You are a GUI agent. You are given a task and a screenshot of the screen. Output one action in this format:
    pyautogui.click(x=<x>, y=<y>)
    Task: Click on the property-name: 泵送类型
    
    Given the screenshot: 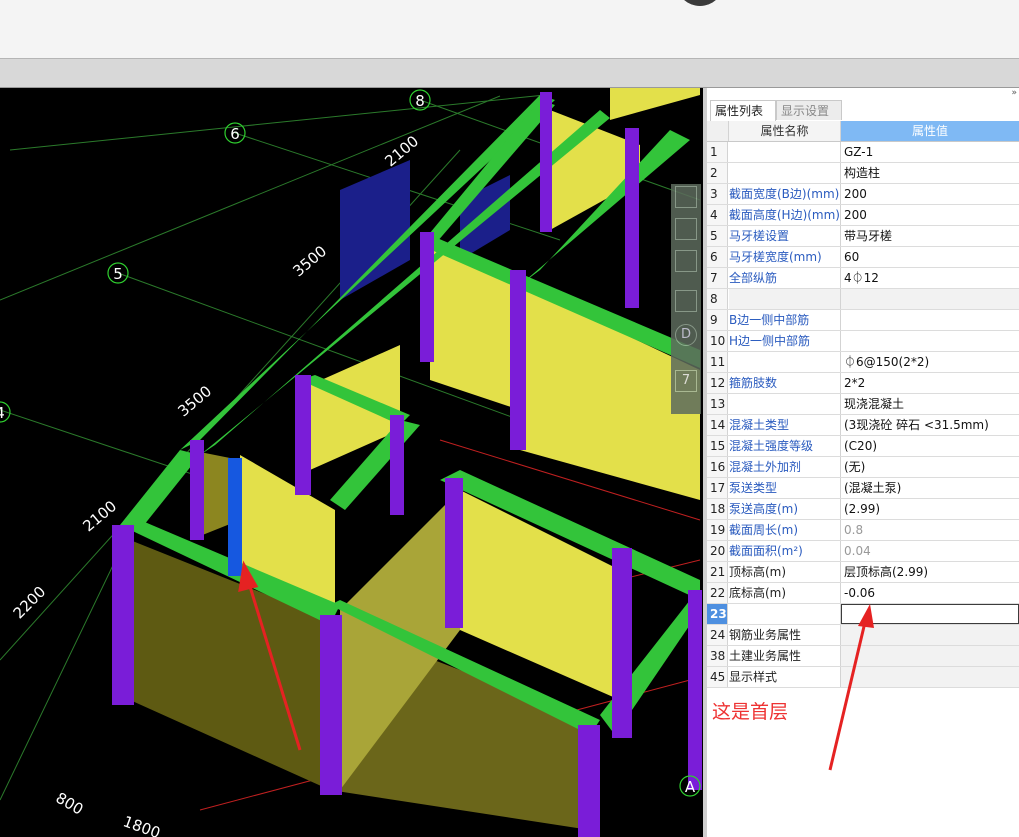 What is the action you would take?
    pyautogui.click(x=785, y=488)
    